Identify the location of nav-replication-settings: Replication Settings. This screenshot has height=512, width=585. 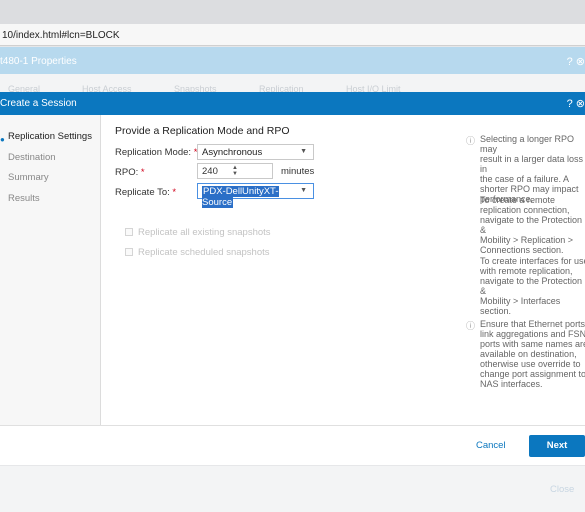
(50, 136).